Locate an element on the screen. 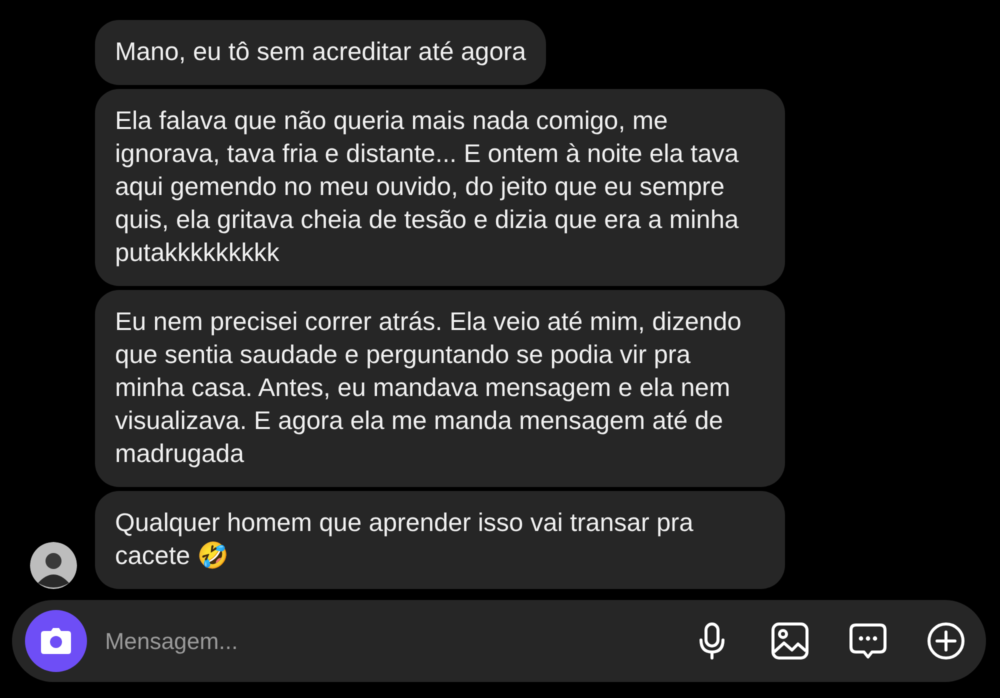 The height and width of the screenshot is (698, 1000). message-bubble: Mano, eu tô sem acreditar até agora is located at coordinates (320, 52).